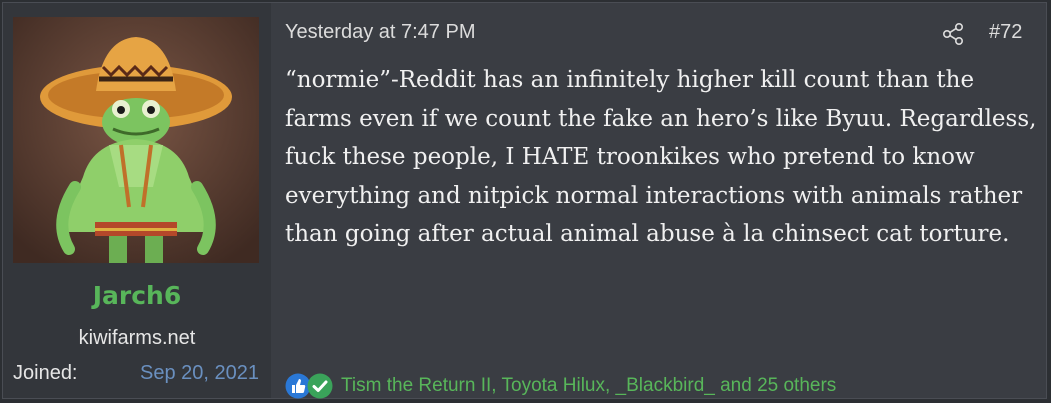  I want to click on post-number-link: #72, so click(1005, 32).